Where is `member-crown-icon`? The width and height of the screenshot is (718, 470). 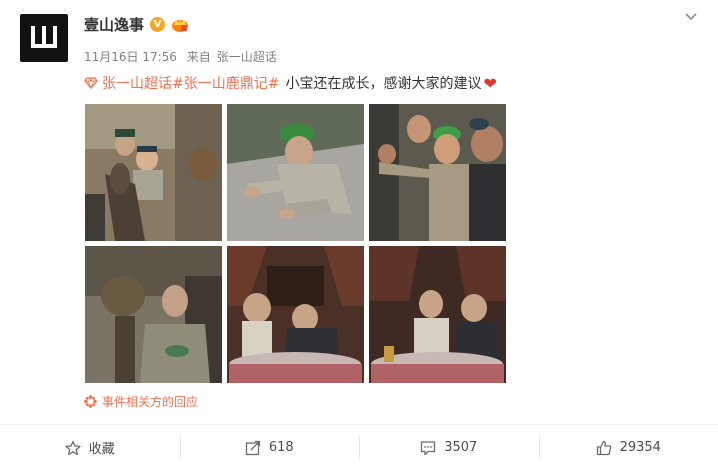 member-crown-icon is located at coordinates (180, 24).